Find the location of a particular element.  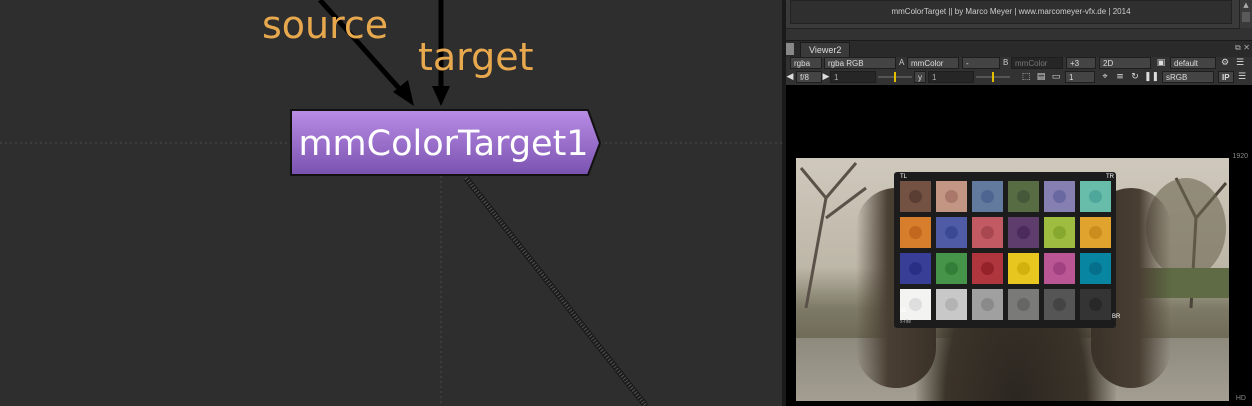

settings-sliders-icon: ⚙ is located at coordinates (1225, 63).